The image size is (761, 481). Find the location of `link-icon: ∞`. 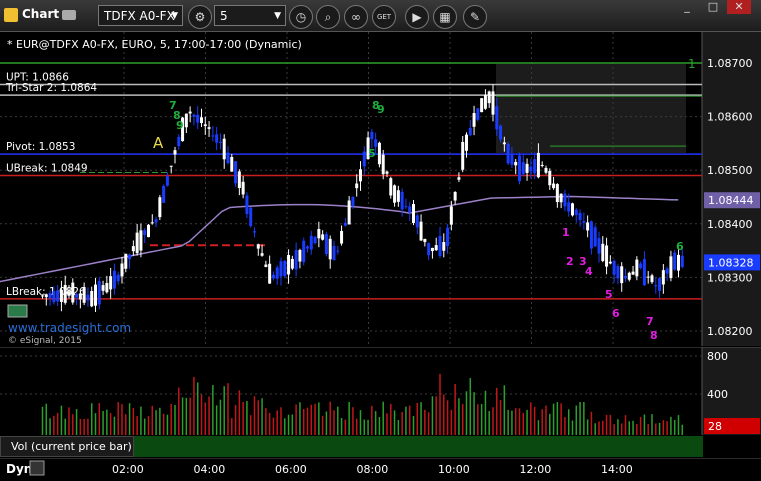

link-icon: ∞ is located at coordinates (356, 17).